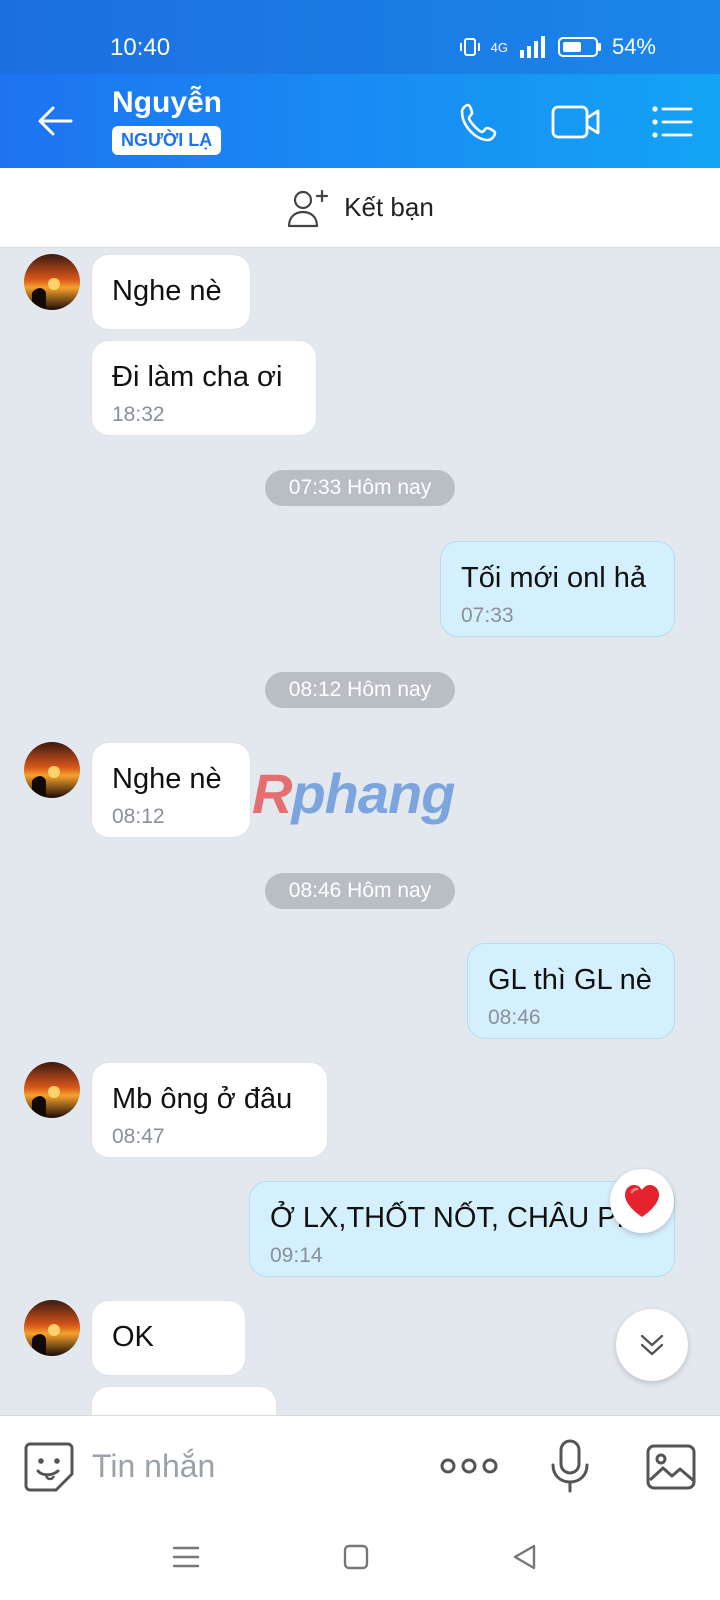 The height and width of the screenshot is (1600, 720). I want to click on add-friend-button: Kết bạn, so click(360, 208).